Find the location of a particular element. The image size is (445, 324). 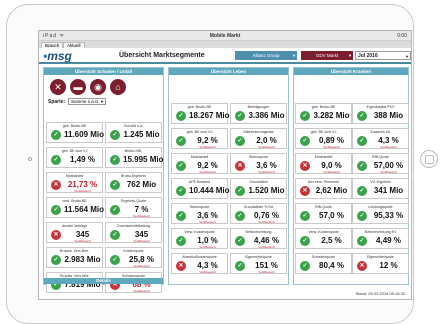

kpi-tile: Eigenmittelquote ✓ 151 % Vertilbewertt is located at coordinates (258, 263).